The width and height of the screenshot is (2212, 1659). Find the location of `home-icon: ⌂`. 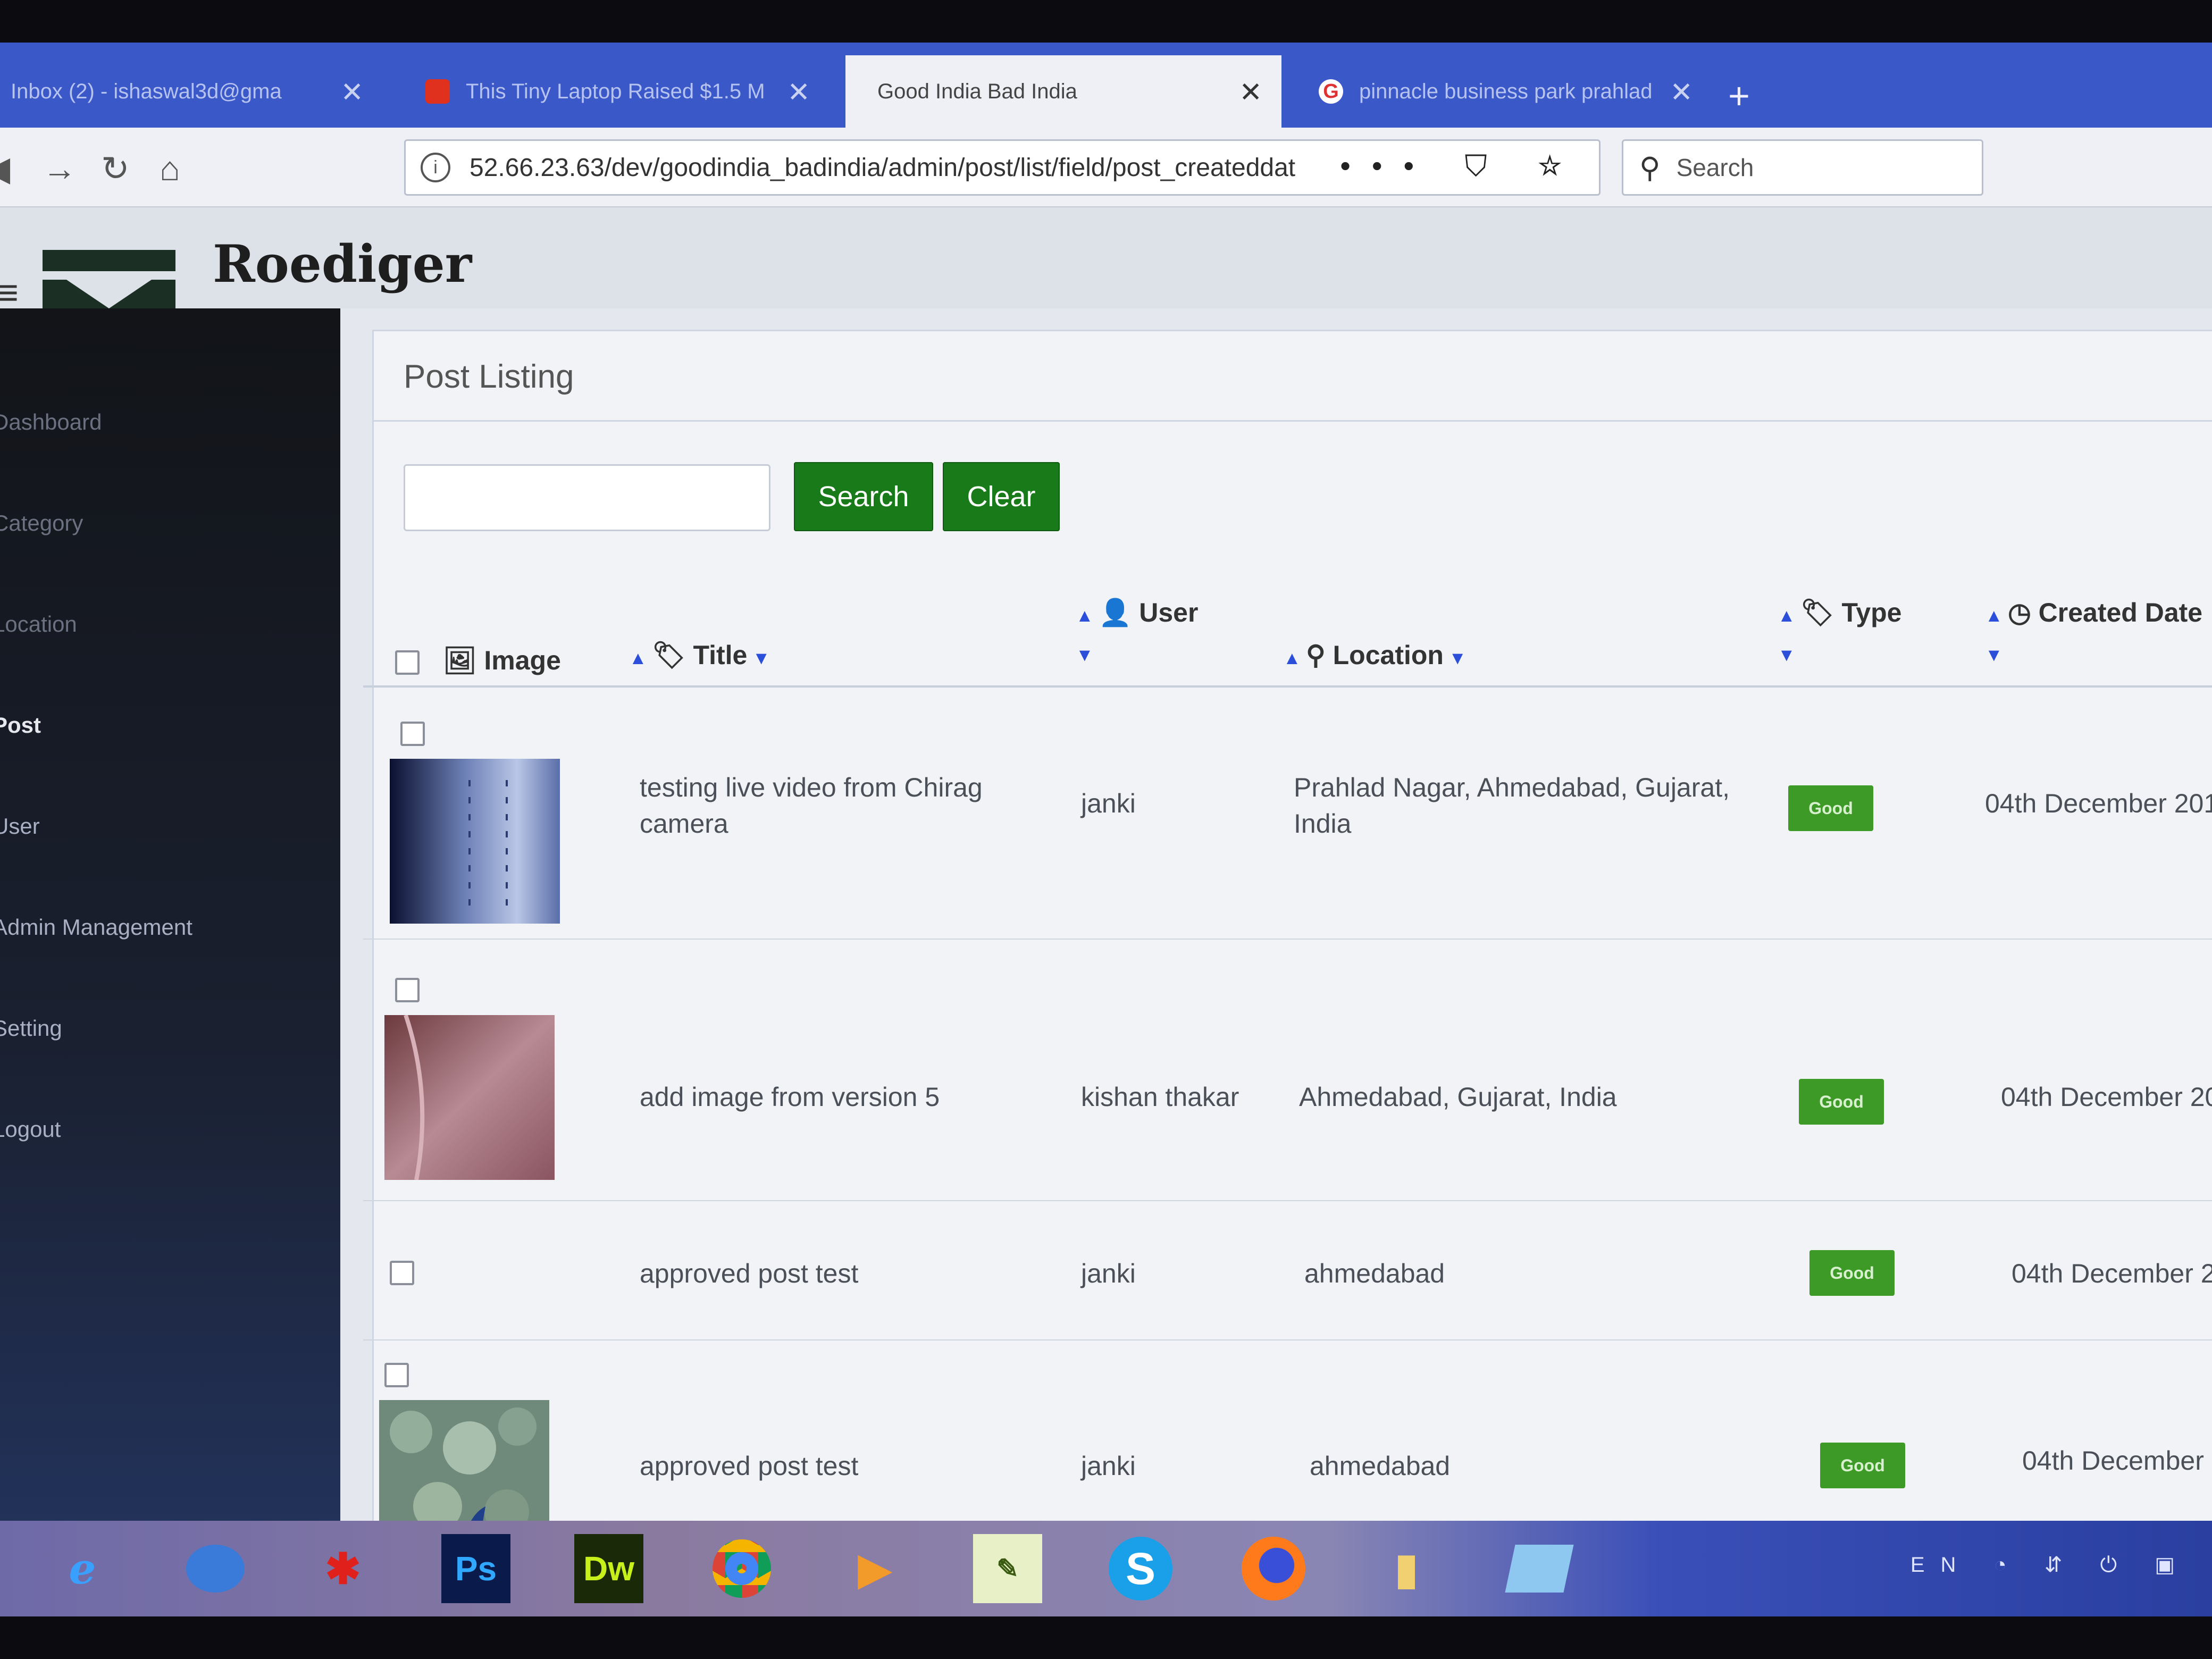

home-icon: ⌂ is located at coordinates (170, 168).